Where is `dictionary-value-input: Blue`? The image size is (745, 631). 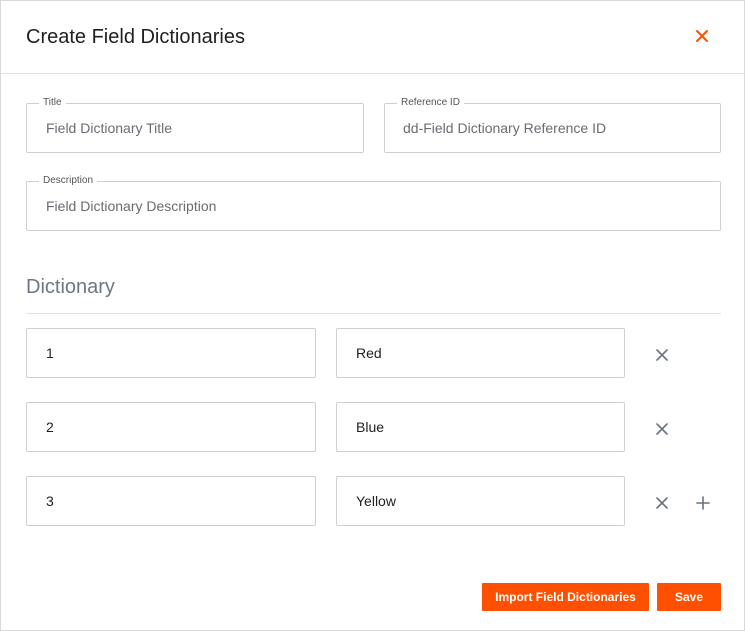 dictionary-value-input: Blue is located at coordinates (480, 427).